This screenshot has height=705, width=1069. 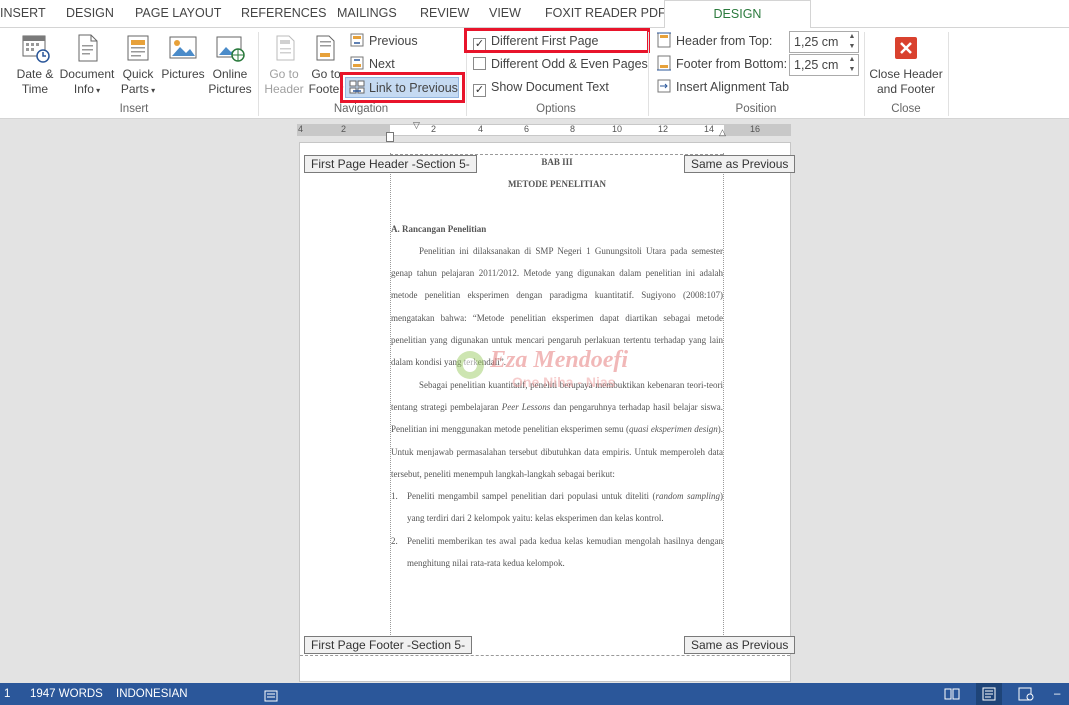 What do you see at coordinates (23, 13) in the screenshot?
I see `tab-insert: INSERT` at bounding box center [23, 13].